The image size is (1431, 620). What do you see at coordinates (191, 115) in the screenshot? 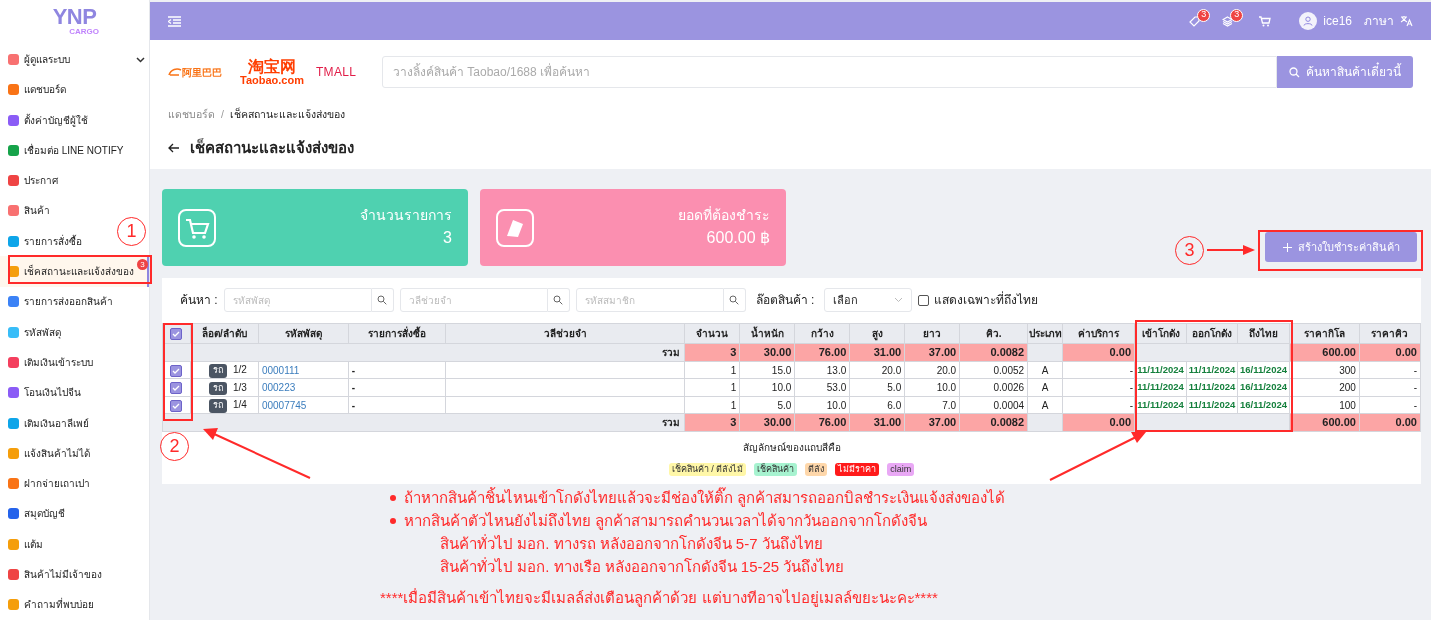
I see `breadcrumb-link: แดชบอร์ด` at bounding box center [191, 115].